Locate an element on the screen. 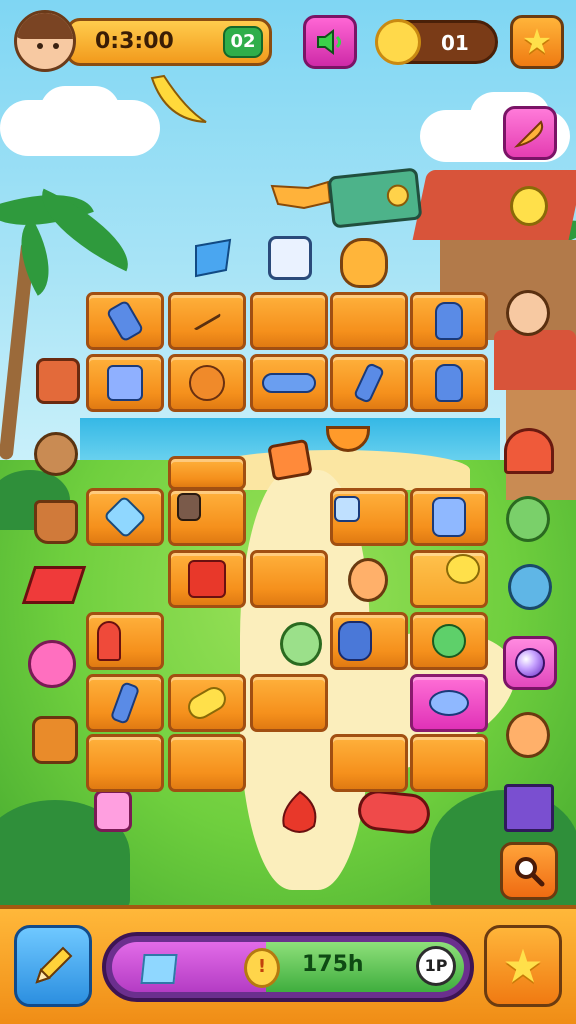  pink-dice-icon is located at coordinates (113, 811).